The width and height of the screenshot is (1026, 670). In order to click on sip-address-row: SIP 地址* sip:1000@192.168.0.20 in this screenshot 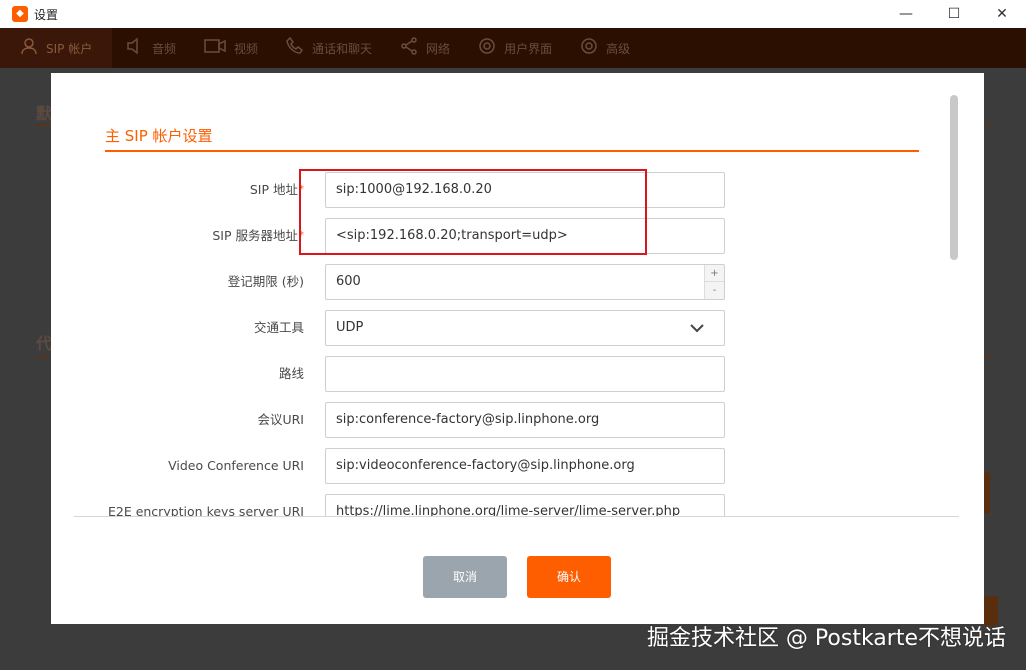, I will do `click(517, 190)`.